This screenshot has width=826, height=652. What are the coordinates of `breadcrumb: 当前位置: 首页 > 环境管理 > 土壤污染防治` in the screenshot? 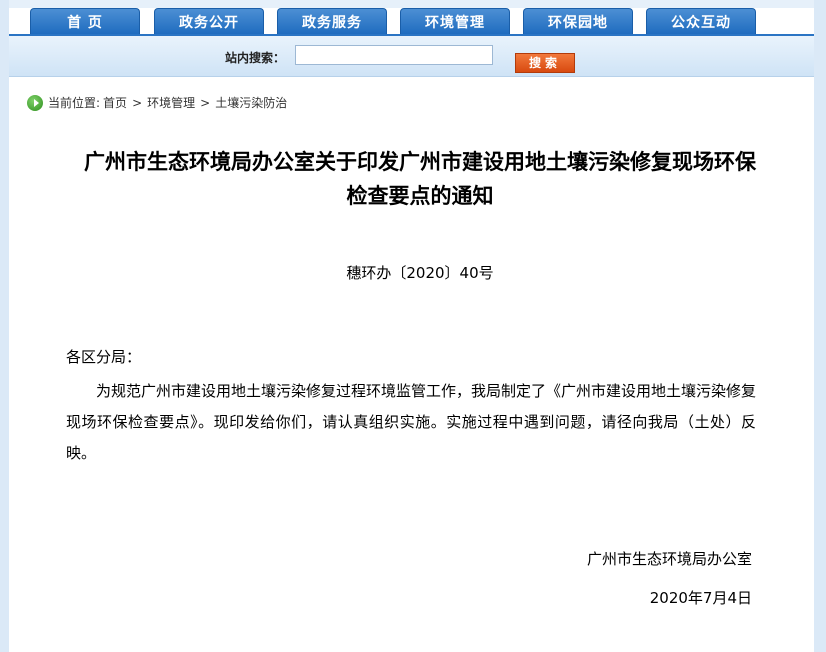 It's located at (157, 102).